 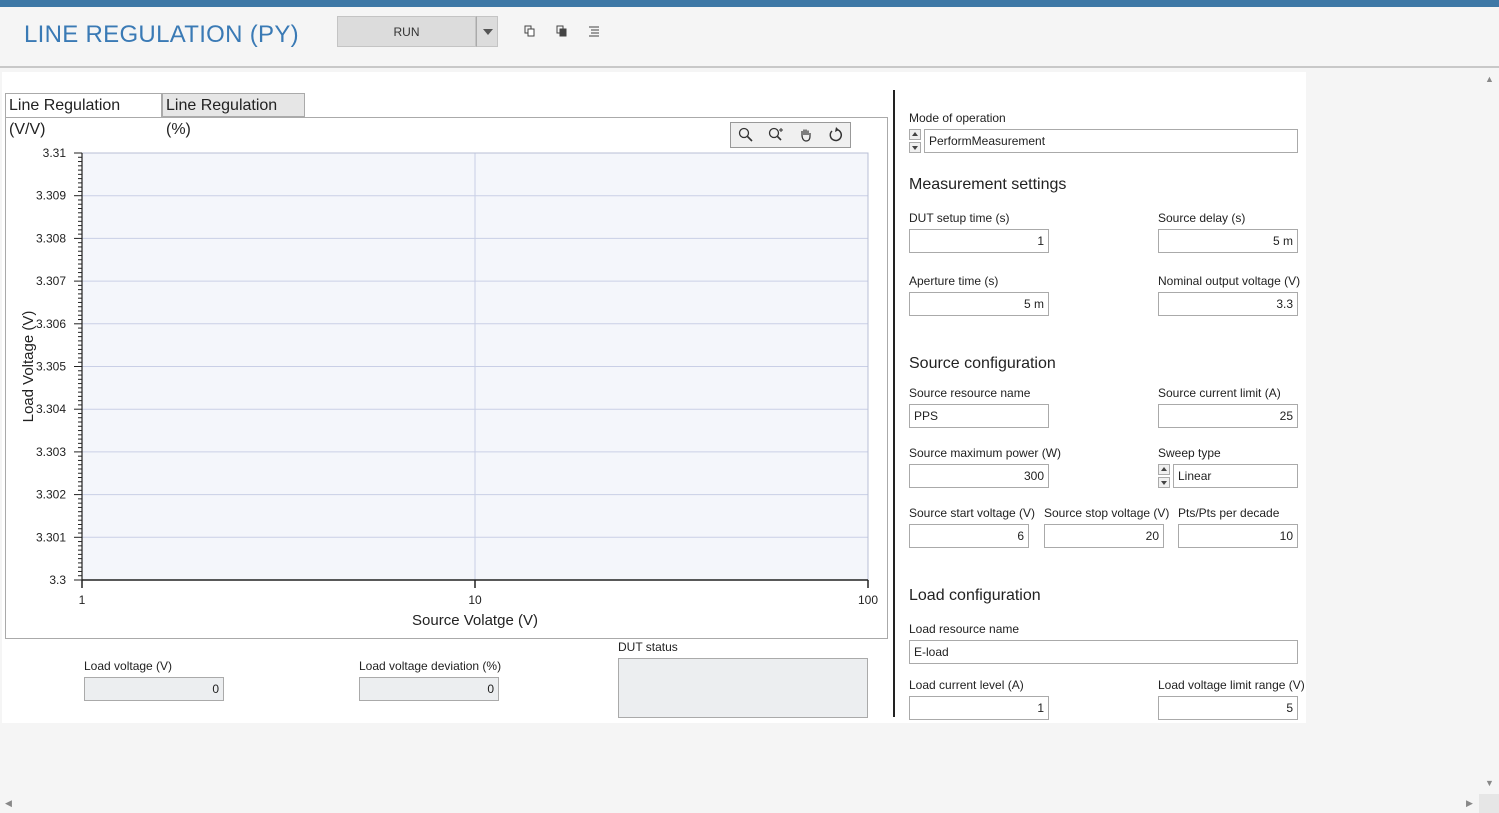 What do you see at coordinates (1229, 281) in the screenshot?
I see `nominal-output-voltage-label: Nominal output voltage (V)` at bounding box center [1229, 281].